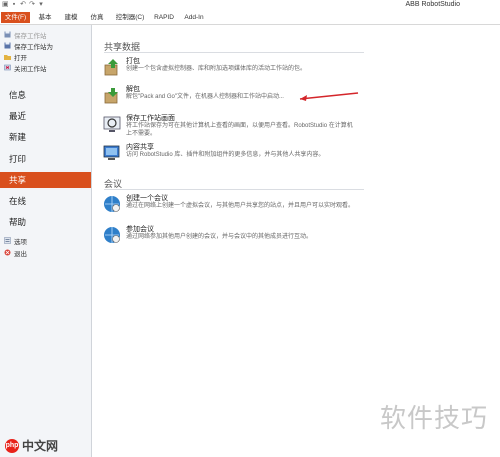 This screenshot has height=457, width=500. I want to click on nav-new: 新建, so click(45, 137).